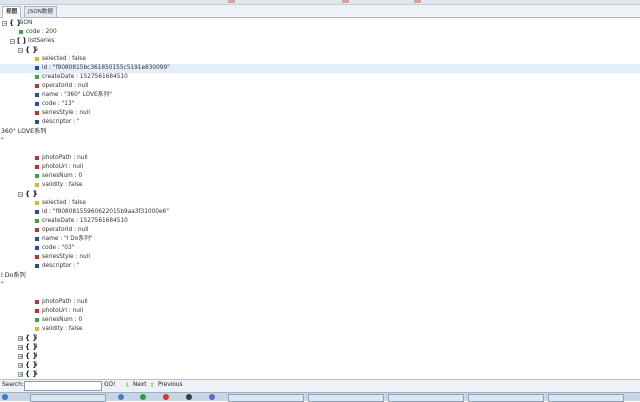 The height and width of the screenshot is (402, 640). I want to click on key-value-text: validity : false, so click(62, 329).